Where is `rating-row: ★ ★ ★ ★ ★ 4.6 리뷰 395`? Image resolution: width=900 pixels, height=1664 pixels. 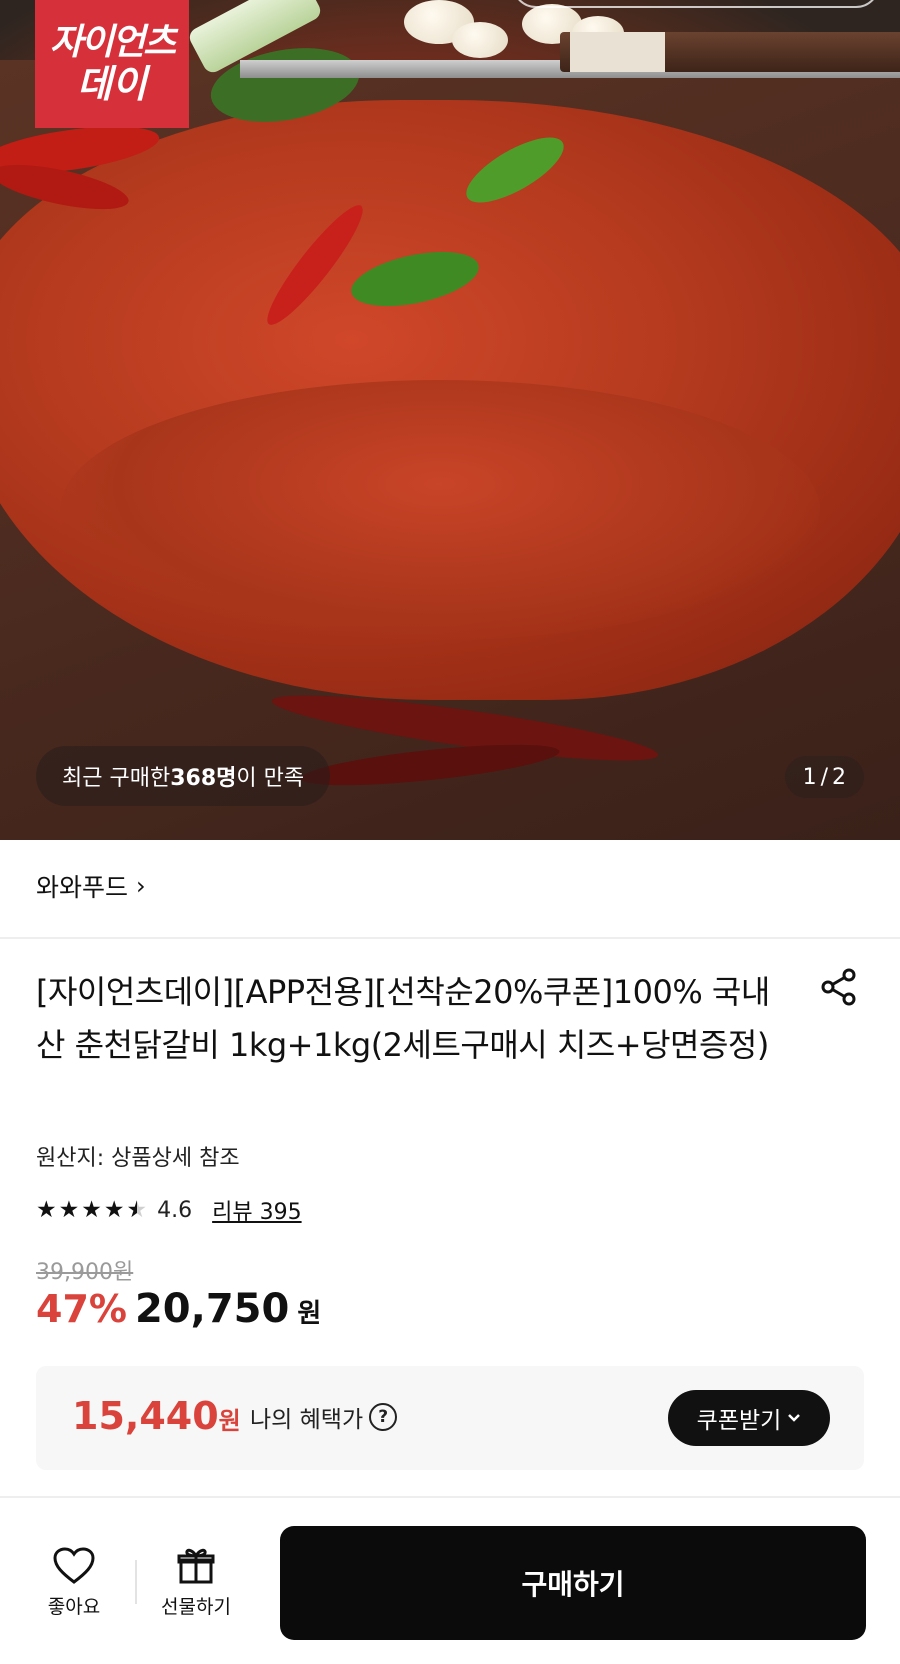
rating-row: ★ ★ ★ ★ ★ 4.6 리뷰 395 is located at coordinates (169, 1210).